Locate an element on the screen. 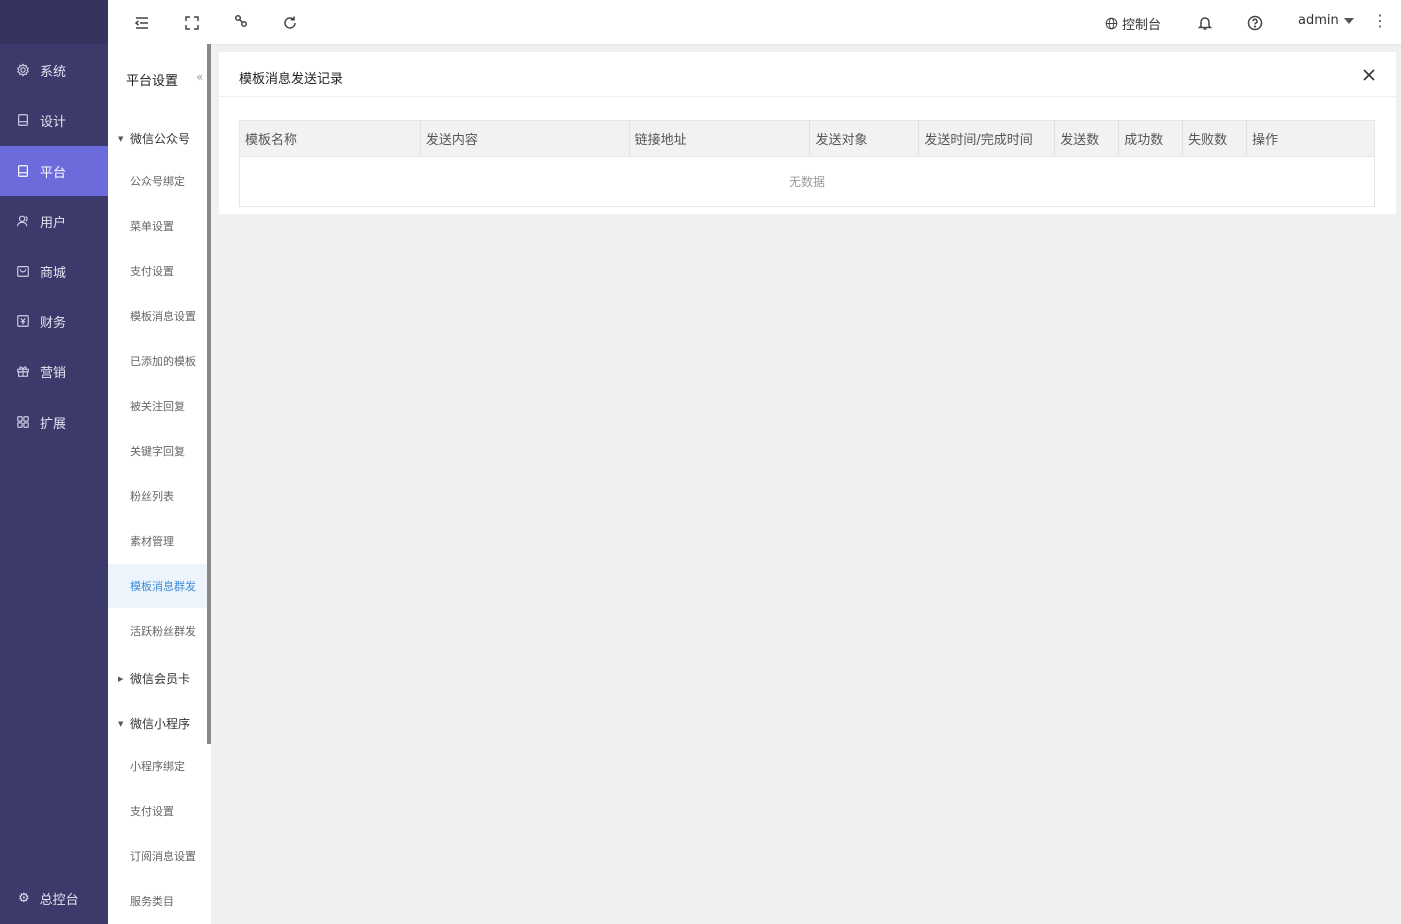 The width and height of the screenshot is (1401, 924). subnav-item-label: 已添加的模板 is located at coordinates (163, 361).